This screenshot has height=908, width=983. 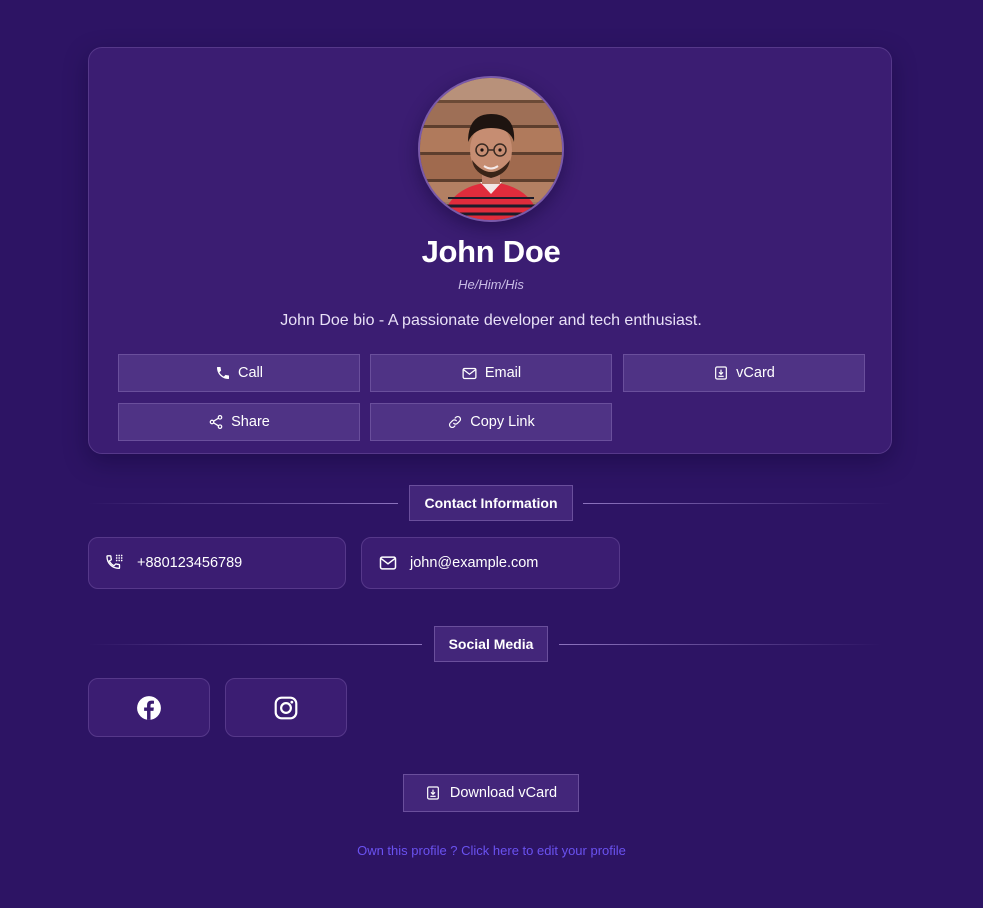 I want to click on email-button: Email, so click(x=491, y=373).